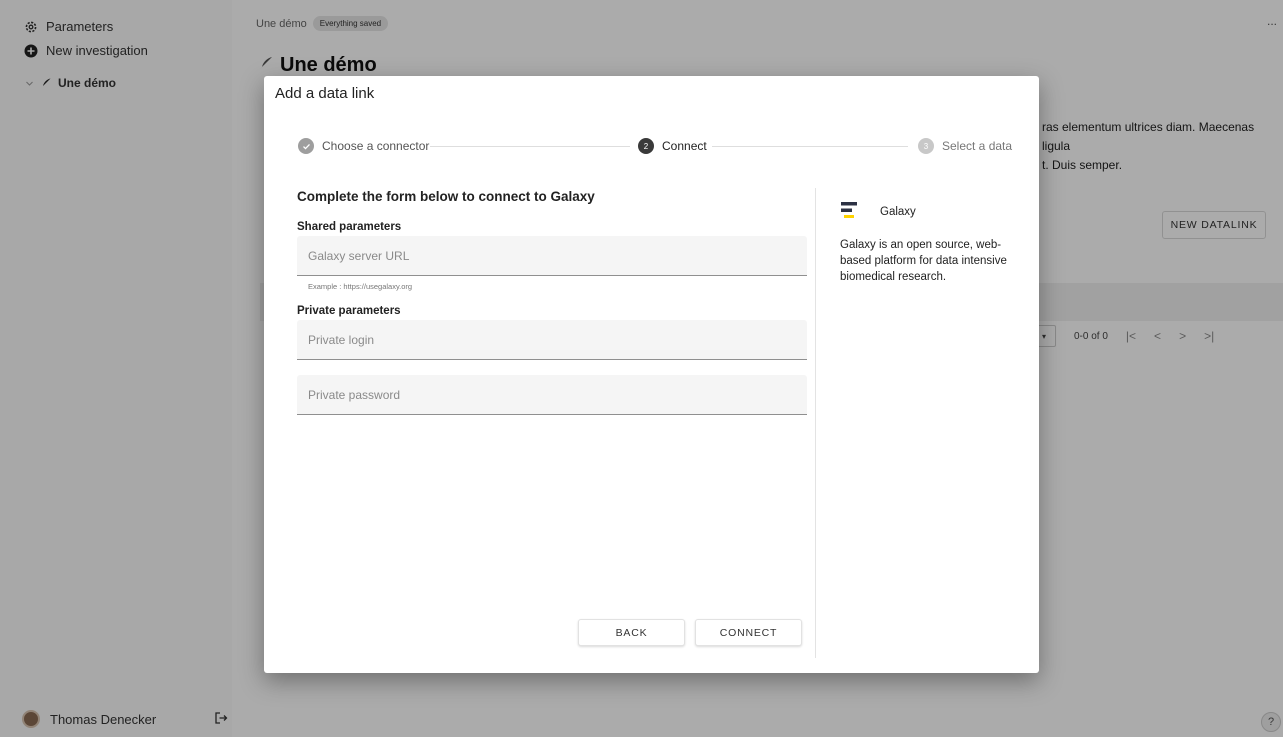  I want to click on dialog-title: Add a data link, so click(325, 93).